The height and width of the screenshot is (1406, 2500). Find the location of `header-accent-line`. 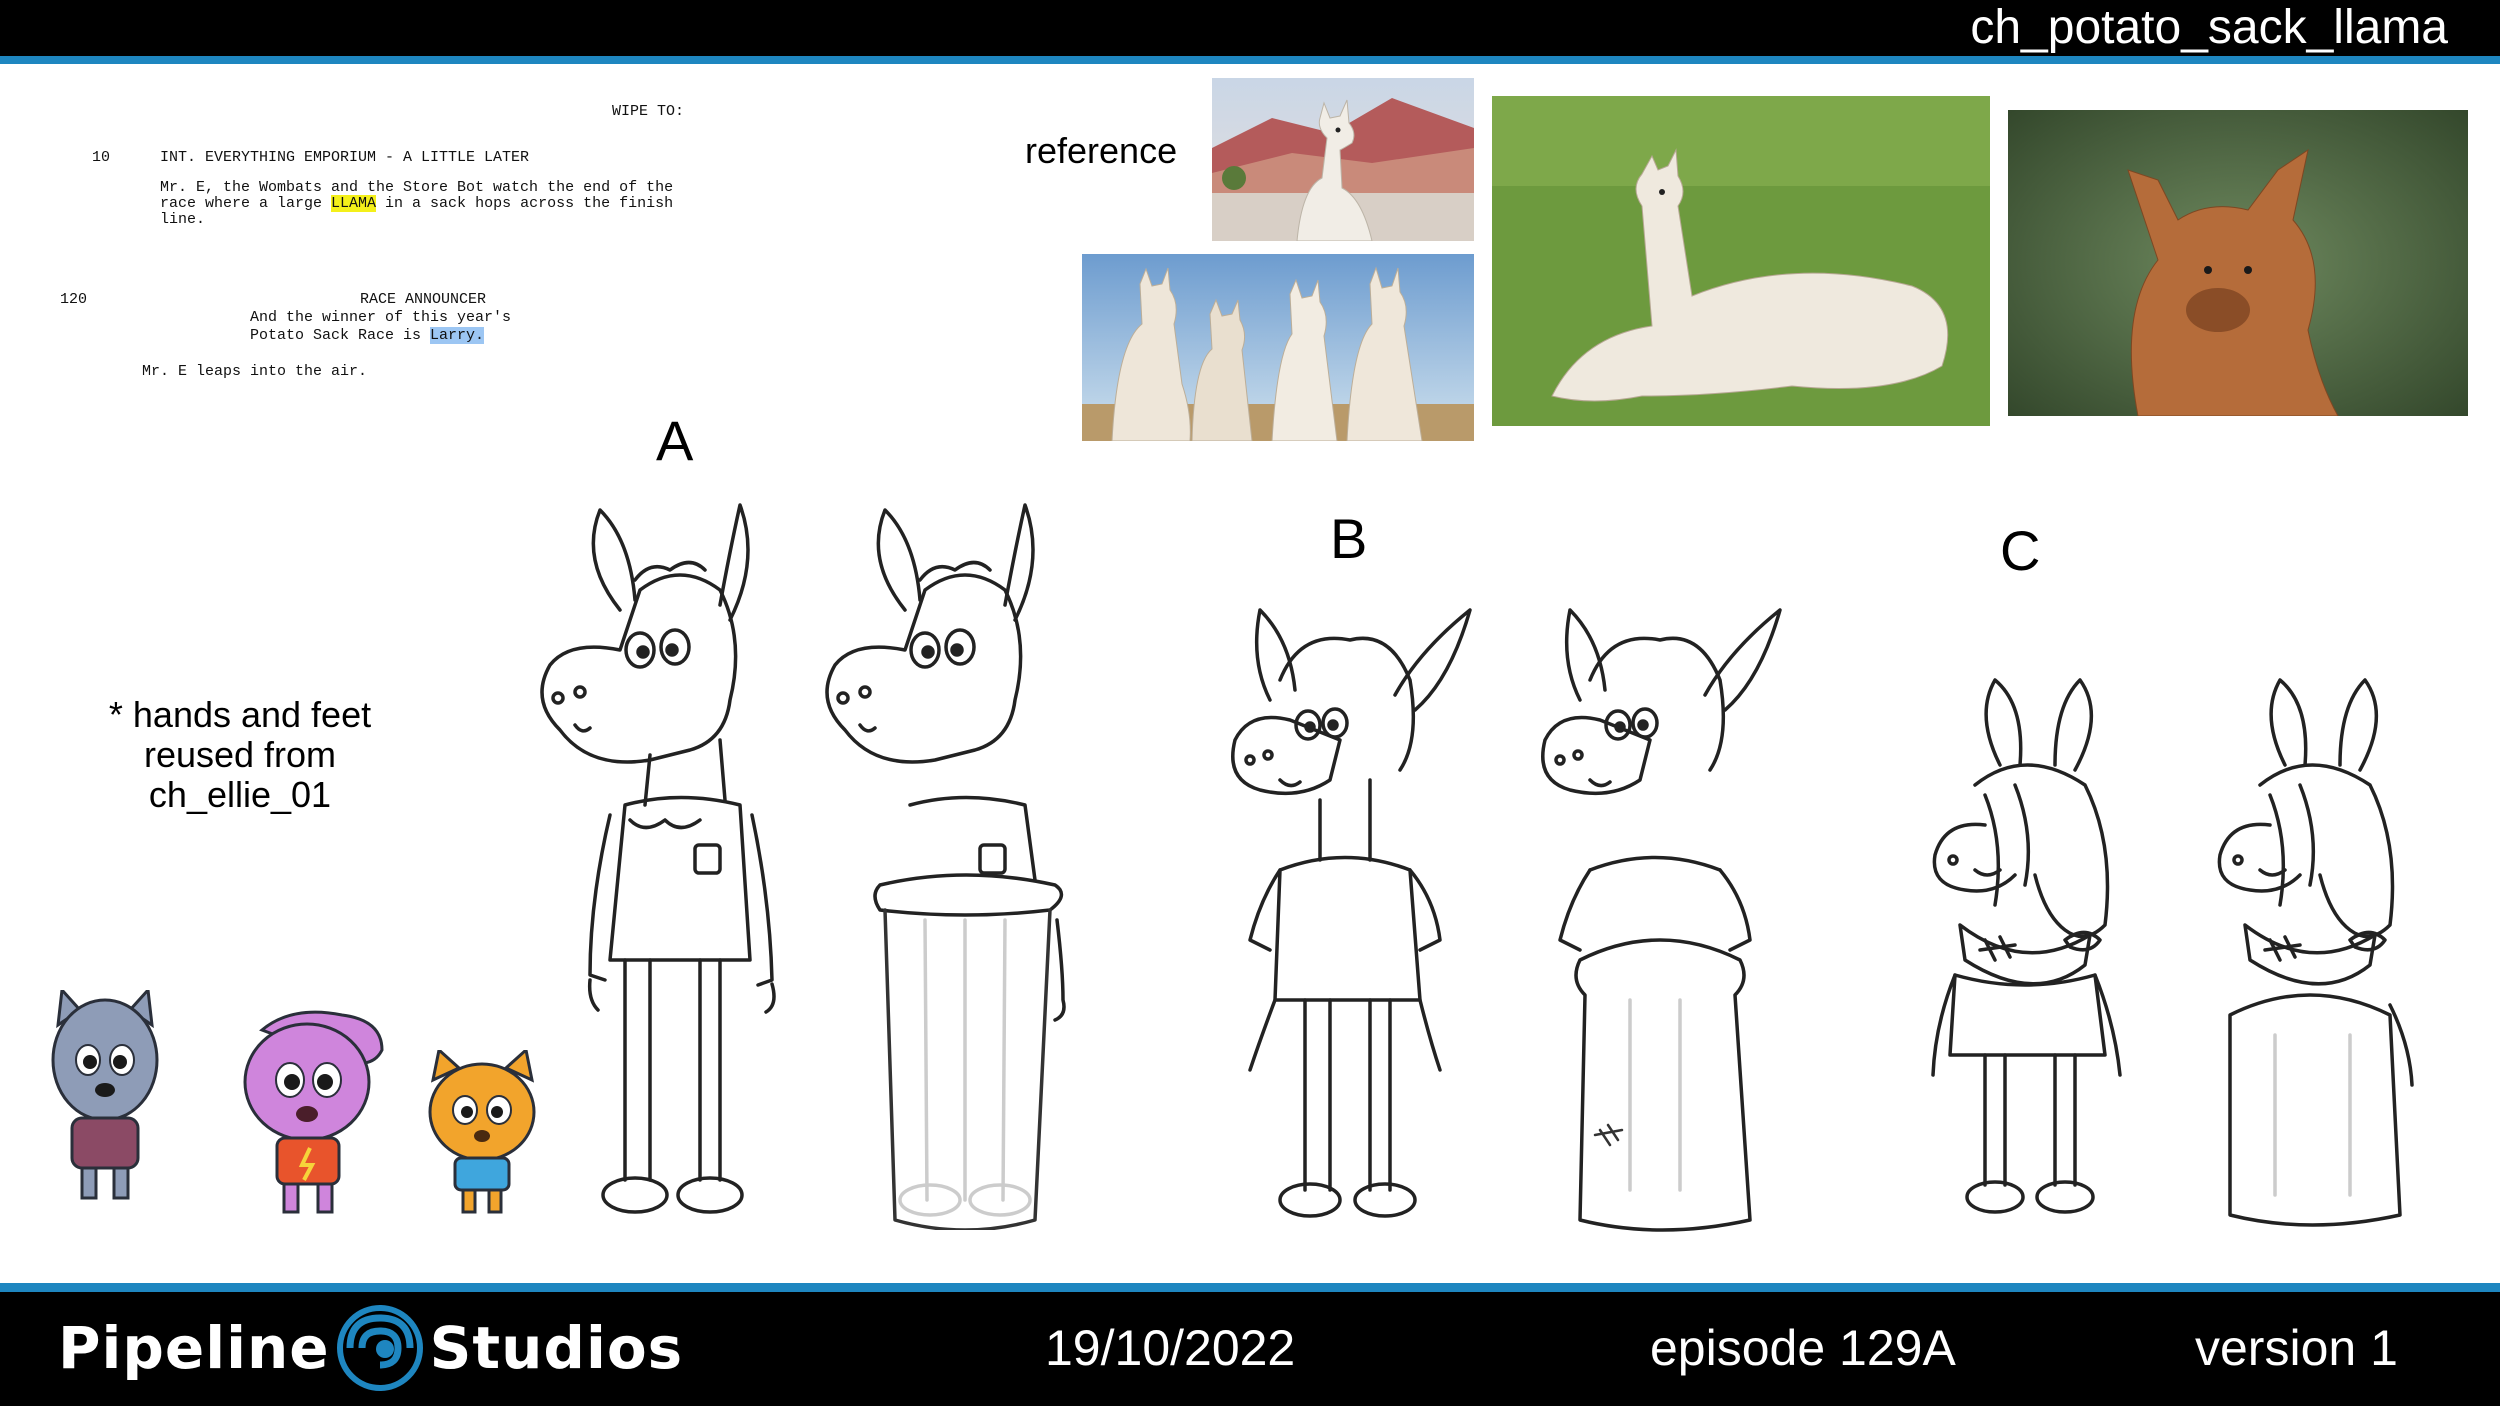

header-accent-line is located at coordinates (1250, 60).